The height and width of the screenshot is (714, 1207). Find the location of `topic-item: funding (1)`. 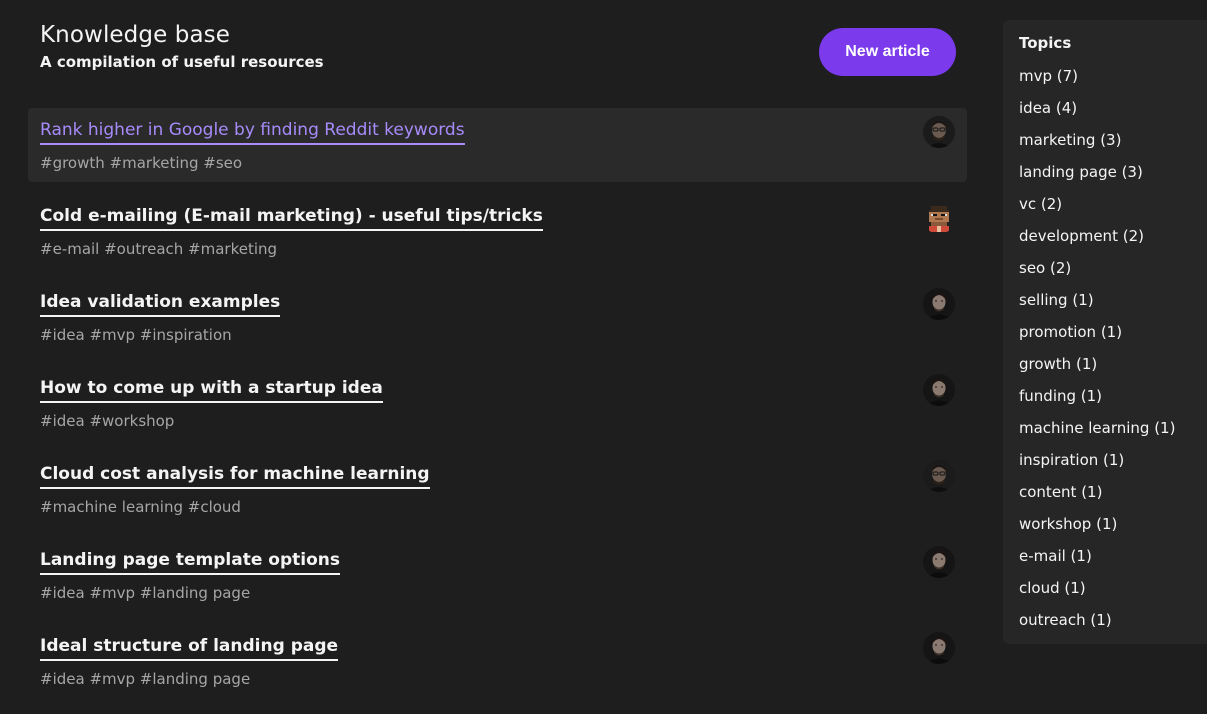

topic-item: funding (1) is located at coordinates (1097, 402).